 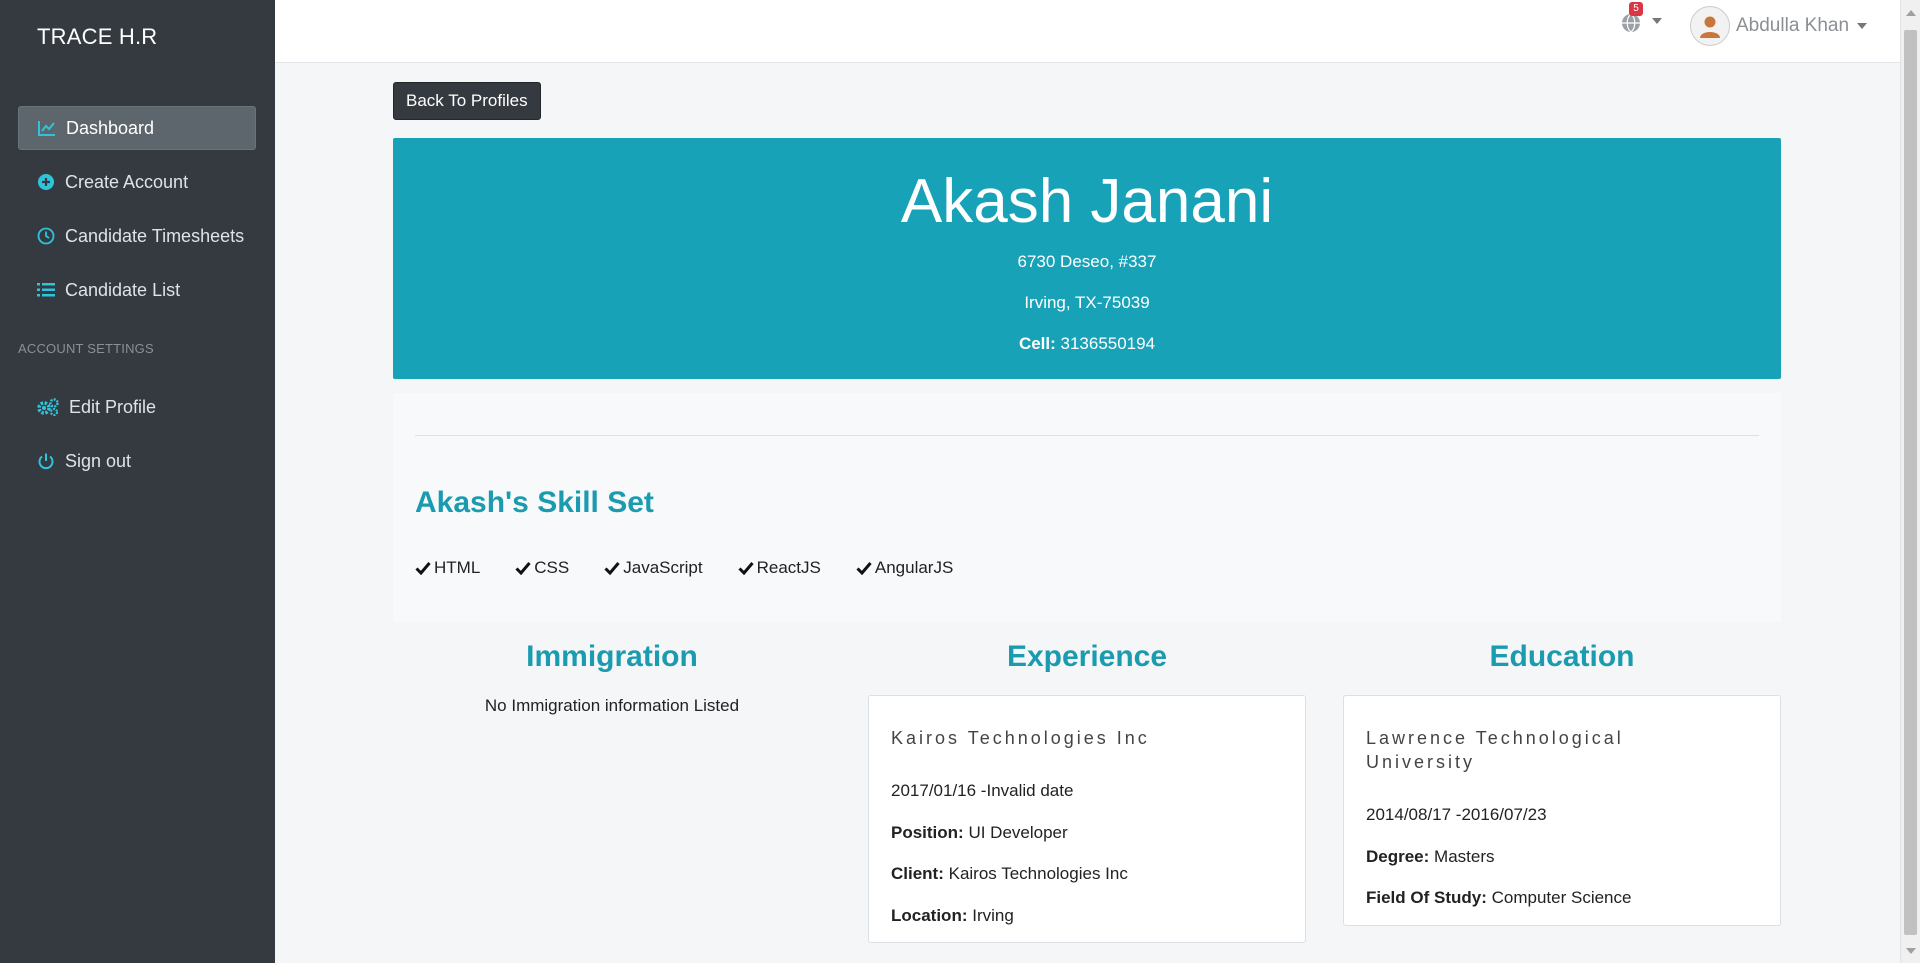 I want to click on education-school-line-1: Lawrence Technological, so click(x=1495, y=738).